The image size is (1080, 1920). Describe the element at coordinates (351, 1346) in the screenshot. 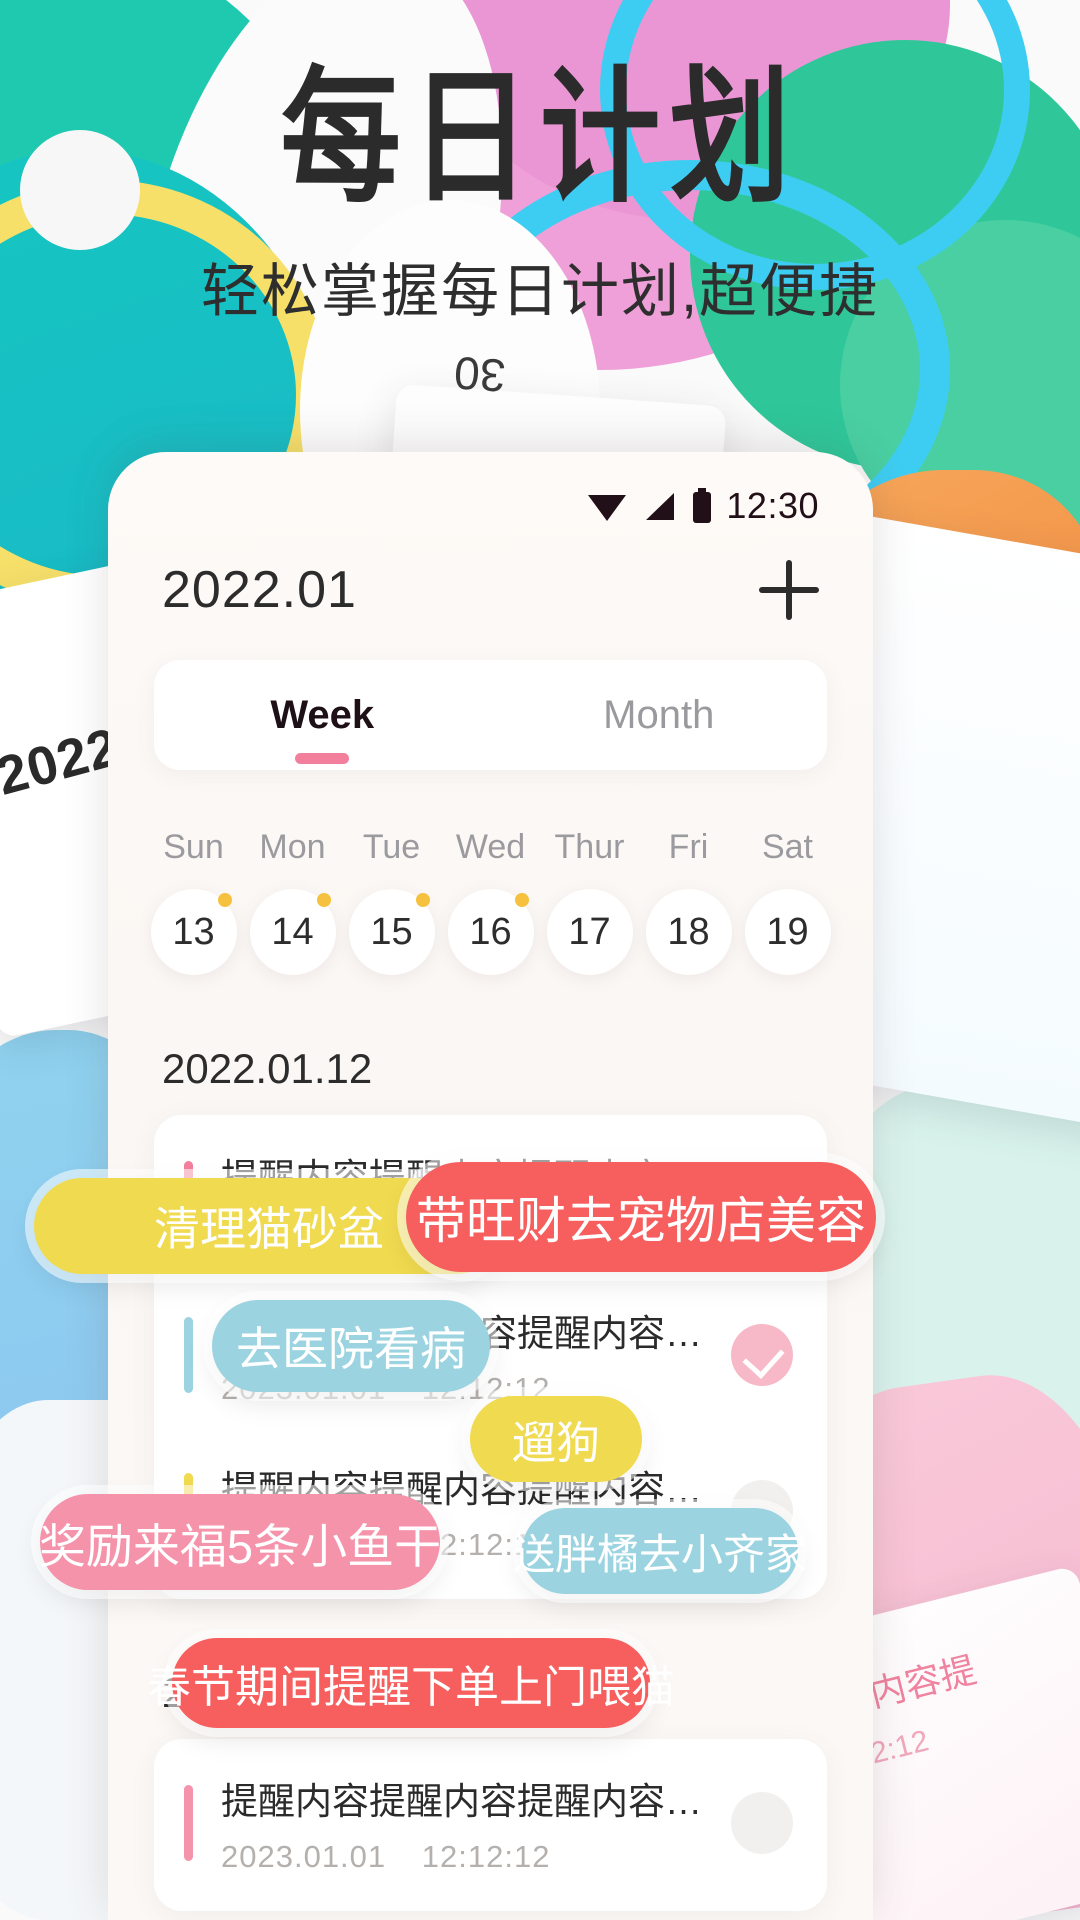

I see `annotation-pill-hospital-visit: 去医院看病` at that location.